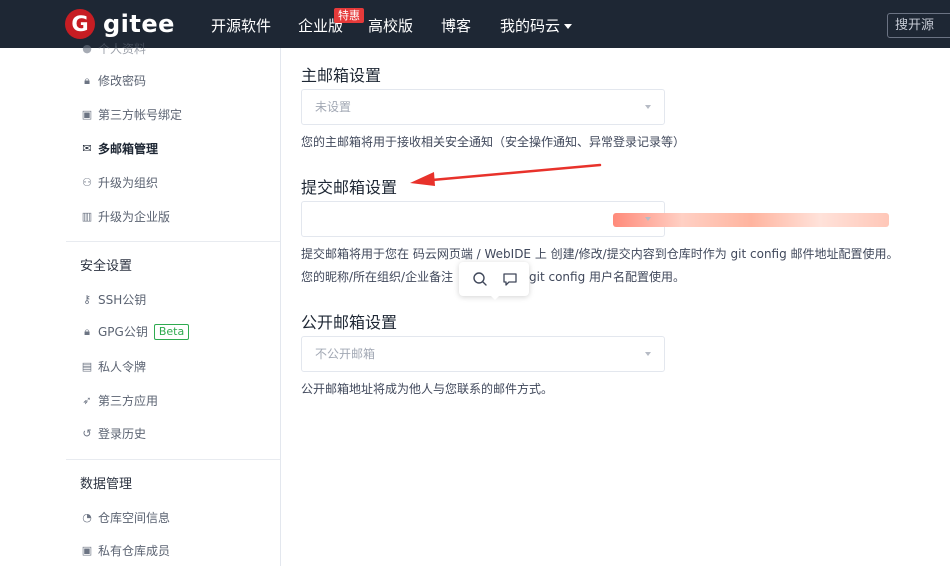  Describe the element at coordinates (128, 183) in the screenshot. I see `sidebar-item-label: 升级为组织` at that location.